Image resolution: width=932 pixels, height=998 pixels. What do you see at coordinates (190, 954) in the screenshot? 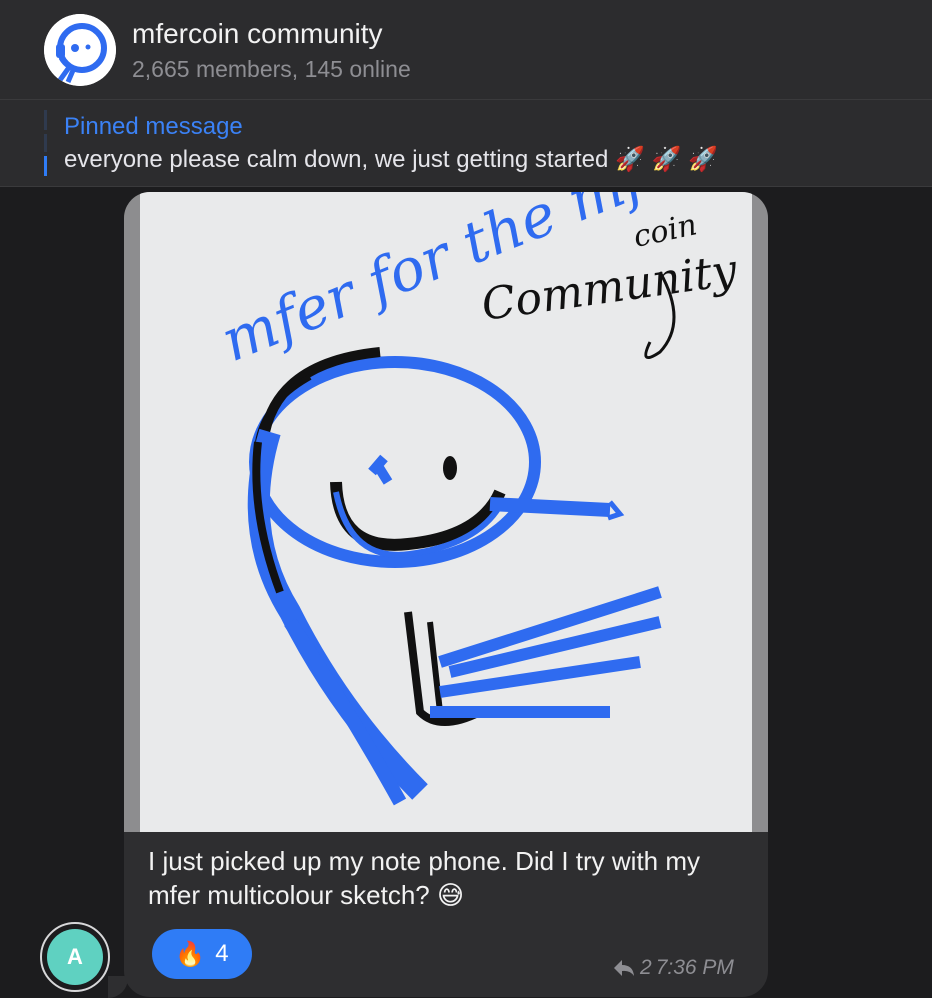
I see `fire-emoji: 🔥` at bounding box center [190, 954].